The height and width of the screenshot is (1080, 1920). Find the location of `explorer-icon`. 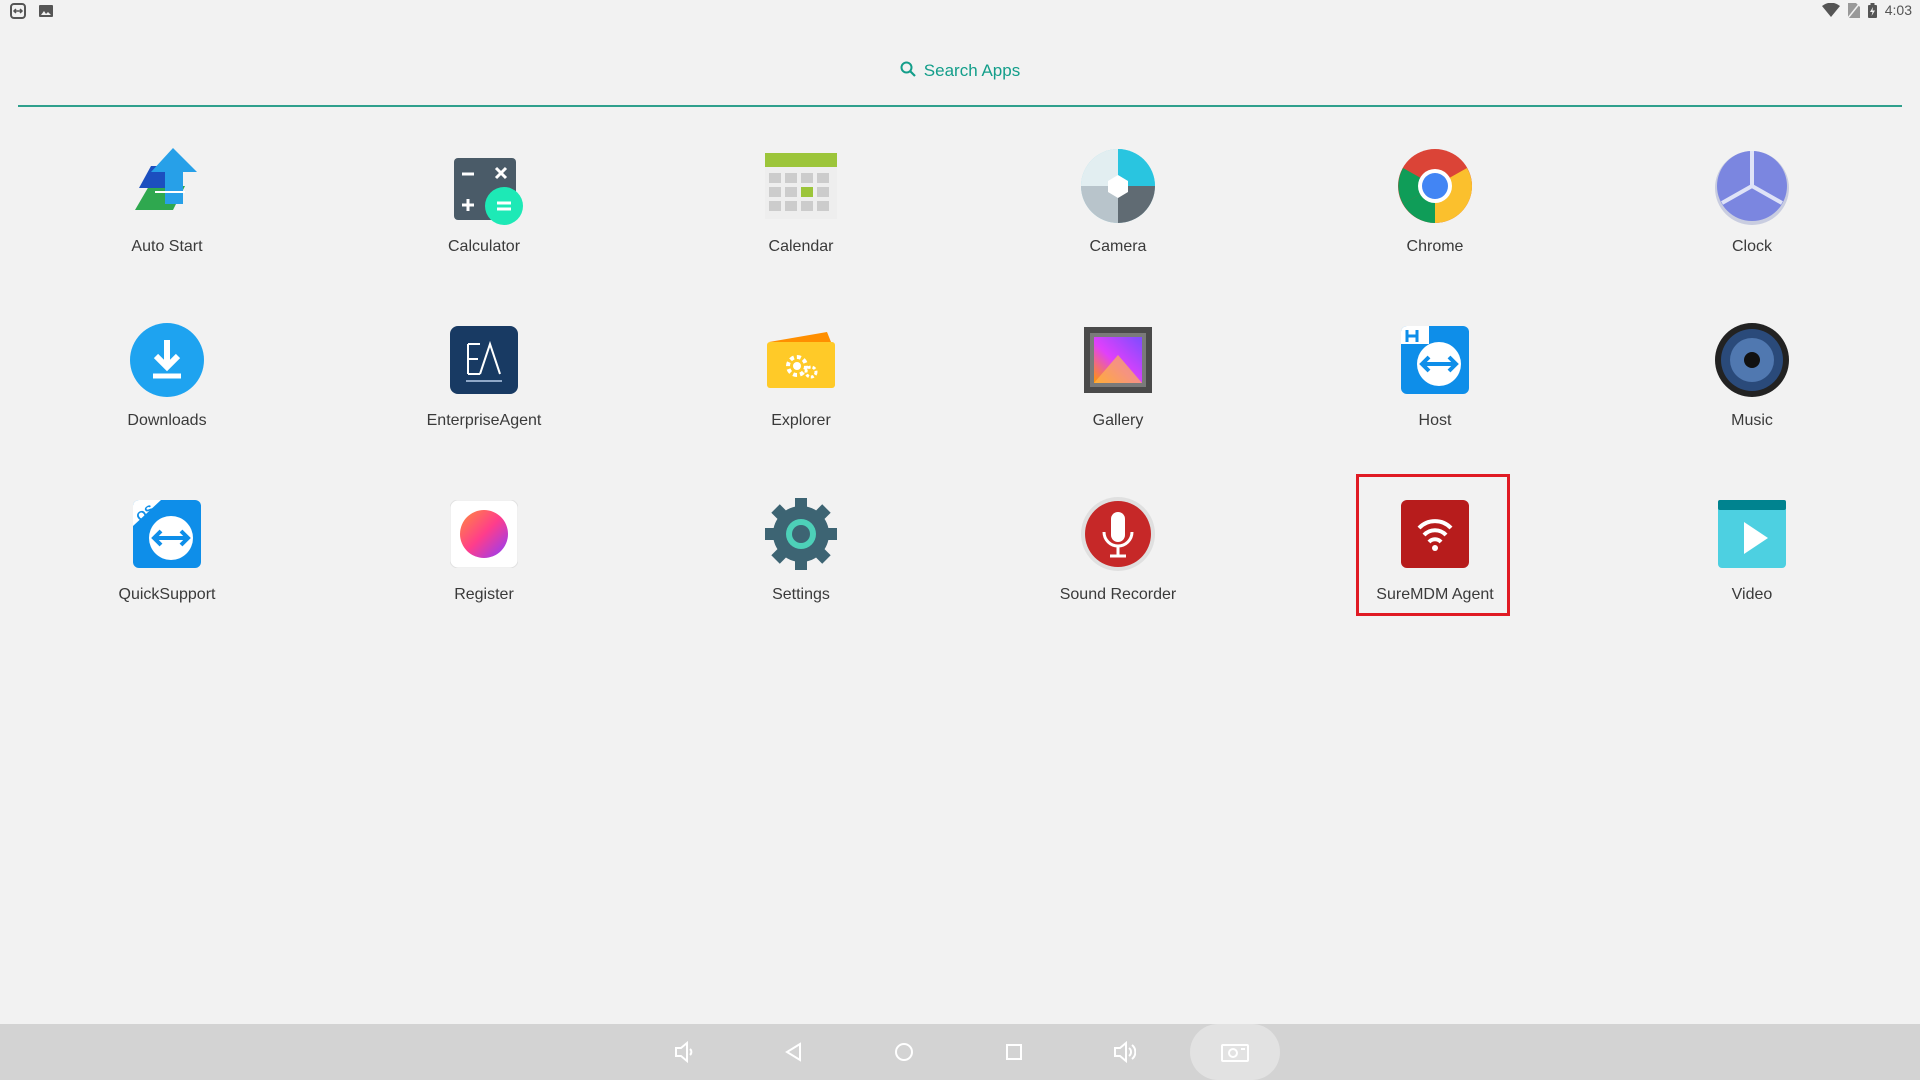

explorer-icon is located at coordinates (801, 360).